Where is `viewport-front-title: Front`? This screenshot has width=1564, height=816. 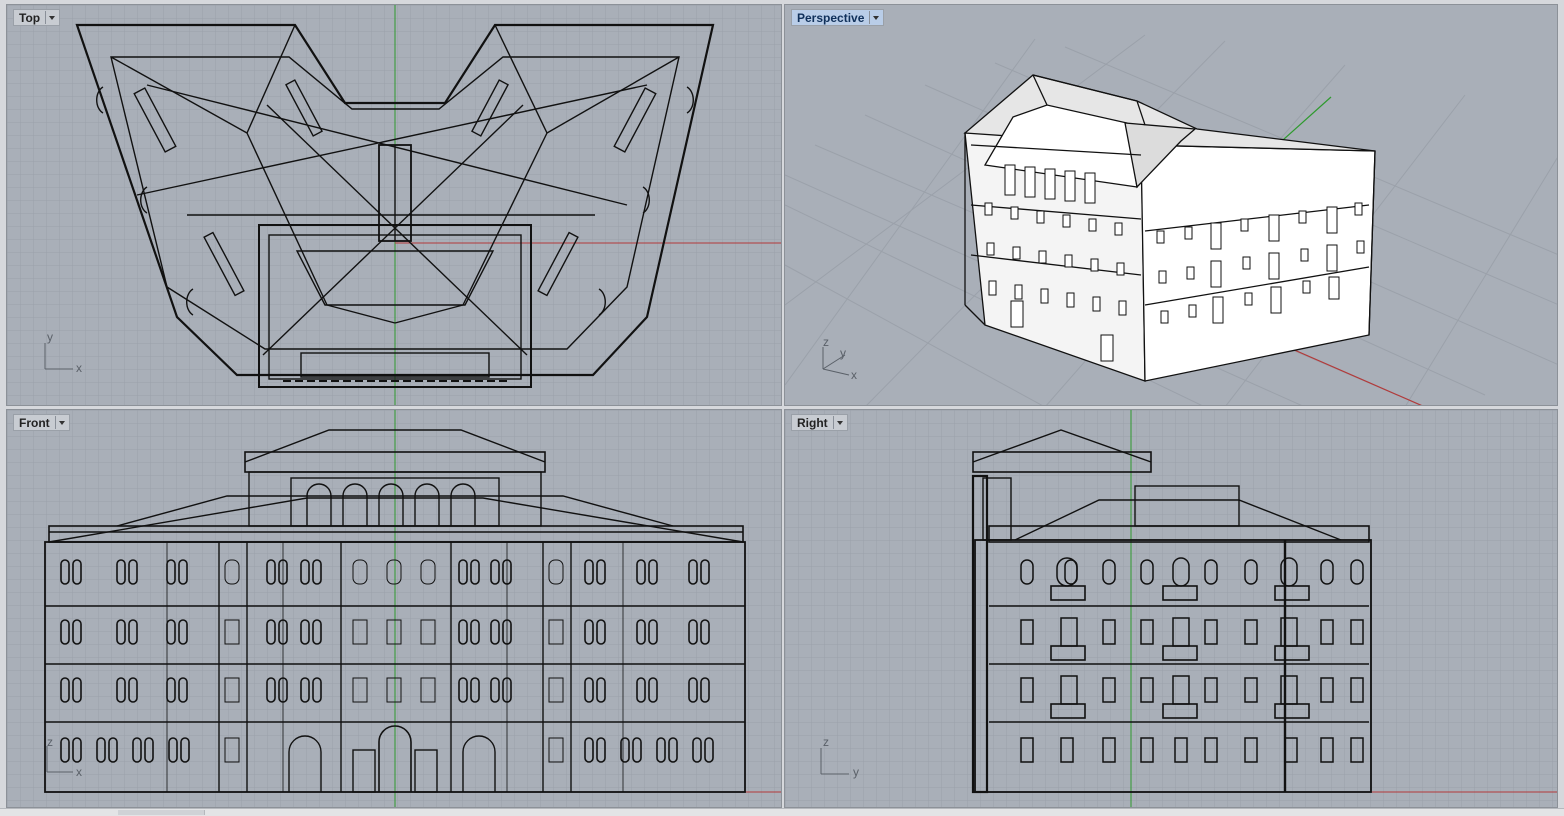
viewport-front-title: Front is located at coordinates (34, 422).